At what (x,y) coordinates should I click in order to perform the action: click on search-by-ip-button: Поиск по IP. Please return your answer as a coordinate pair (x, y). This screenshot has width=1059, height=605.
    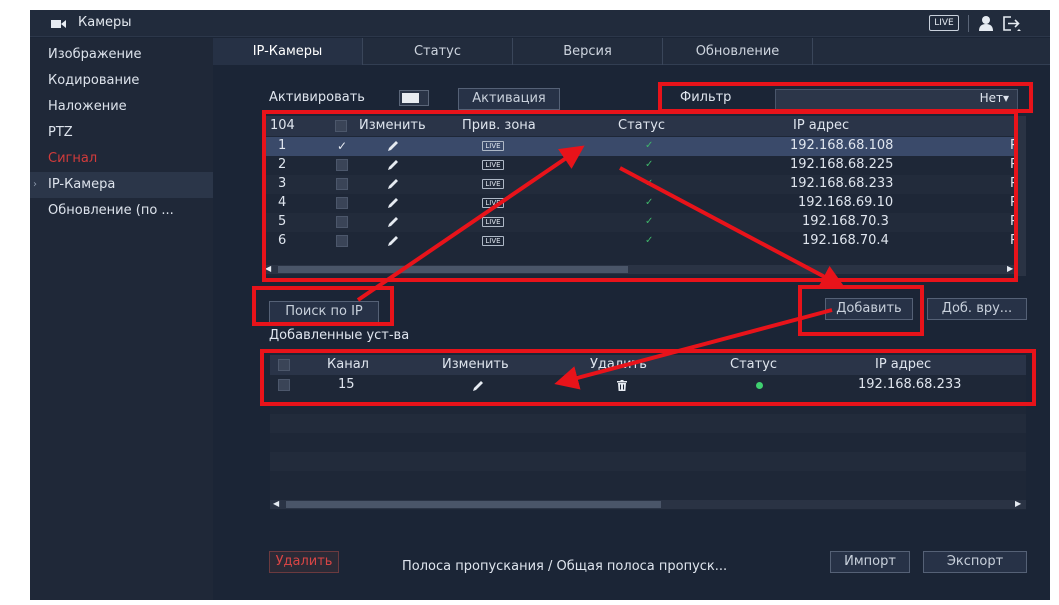
    Looking at the image, I should click on (324, 312).